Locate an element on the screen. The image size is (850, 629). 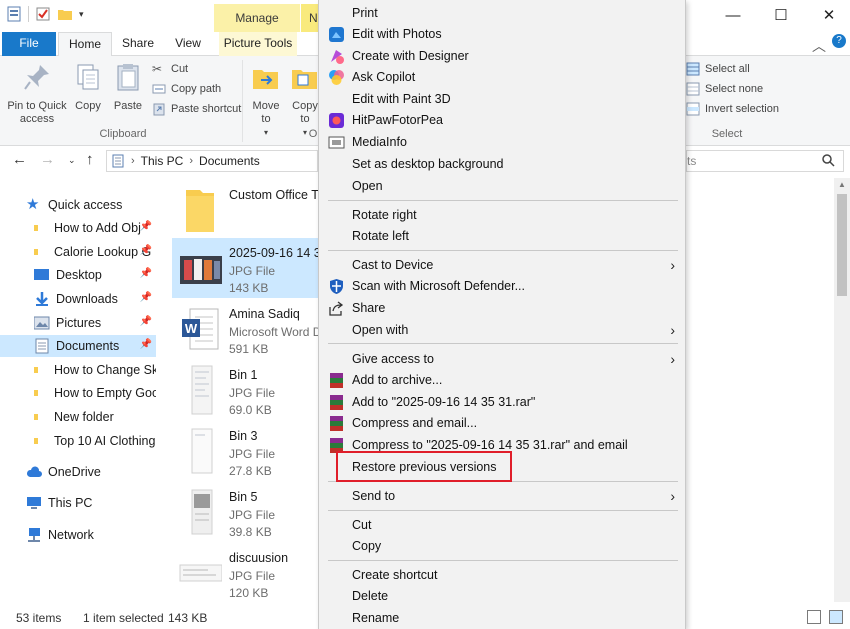
help-icon: ? is located at coordinates (839, 41).